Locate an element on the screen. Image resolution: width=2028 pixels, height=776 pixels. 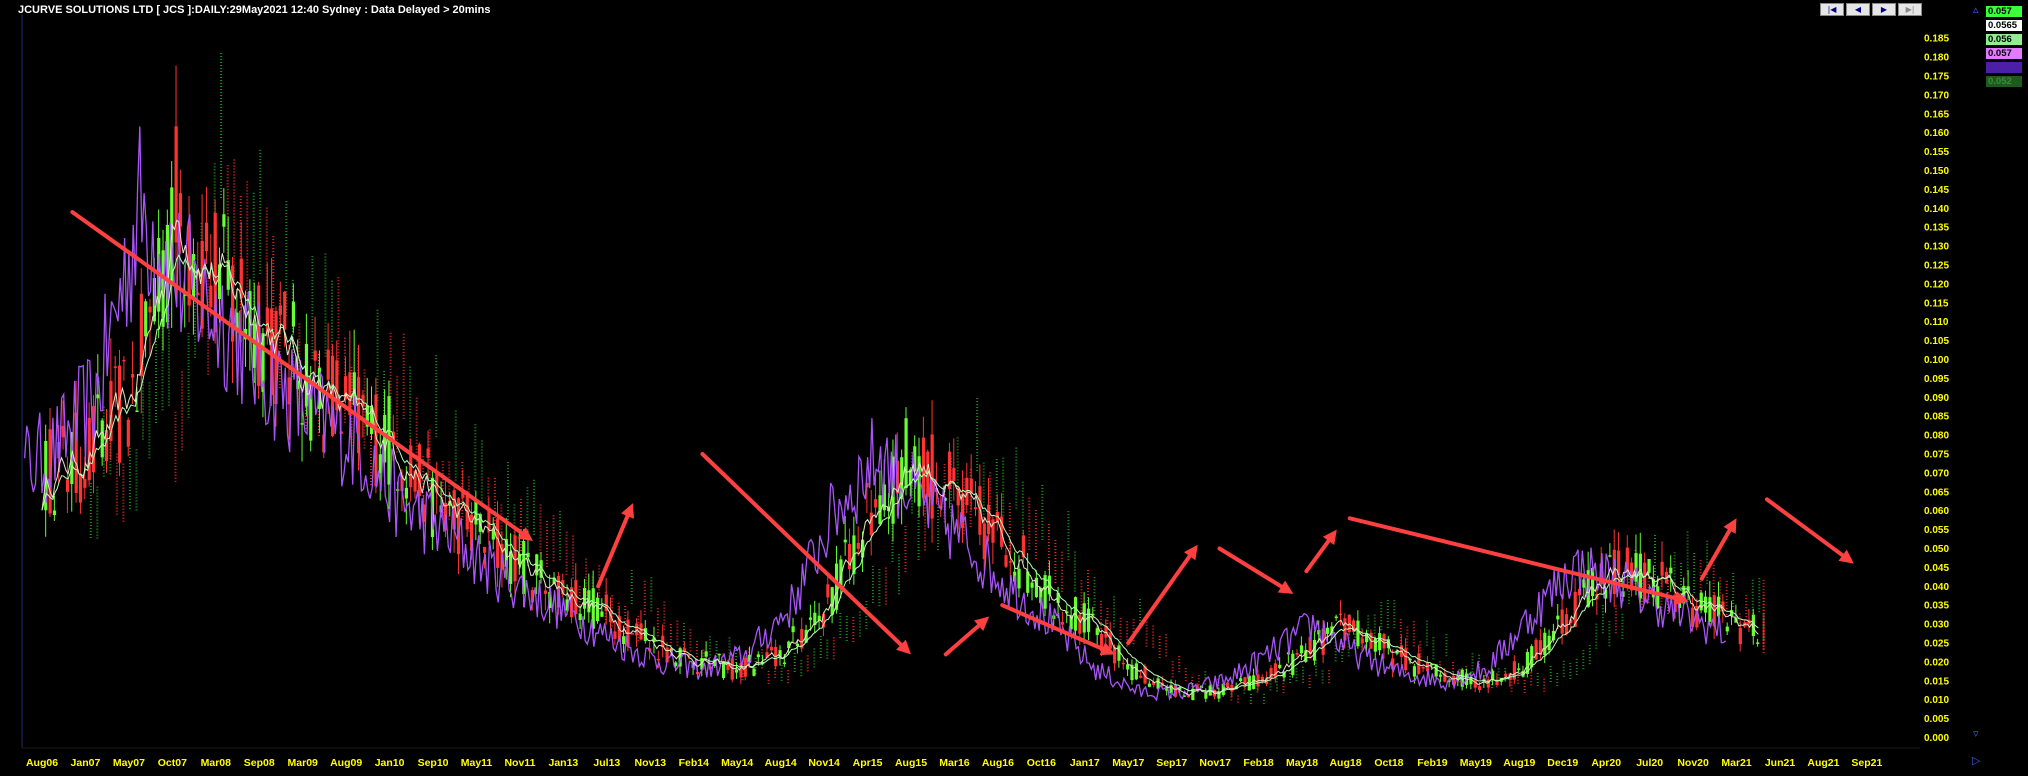
scroll-down-icon: ▿ is located at coordinates (1976, 733).